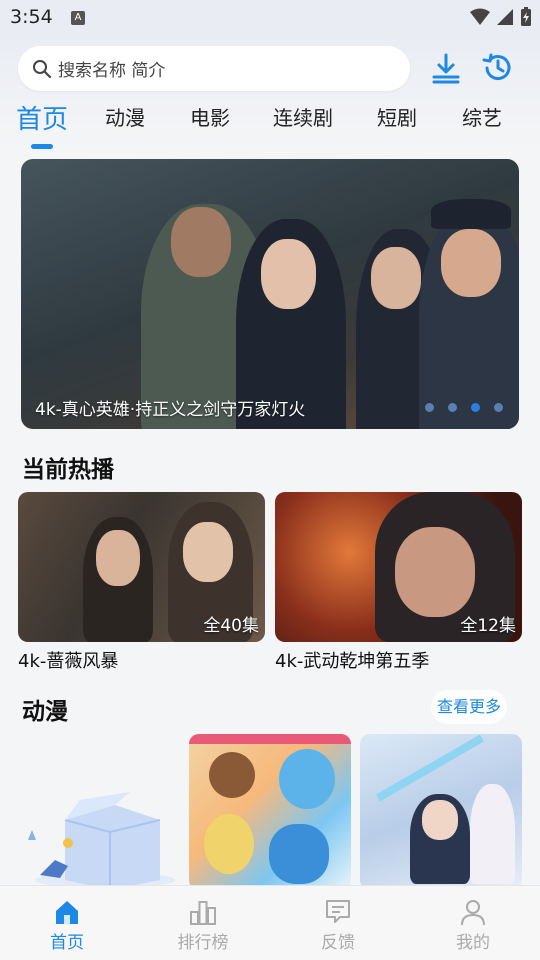 The width and height of the screenshot is (540, 960). I want to click on video-card: 全40集 4k-蔷薇风暴, so click(141, 582).